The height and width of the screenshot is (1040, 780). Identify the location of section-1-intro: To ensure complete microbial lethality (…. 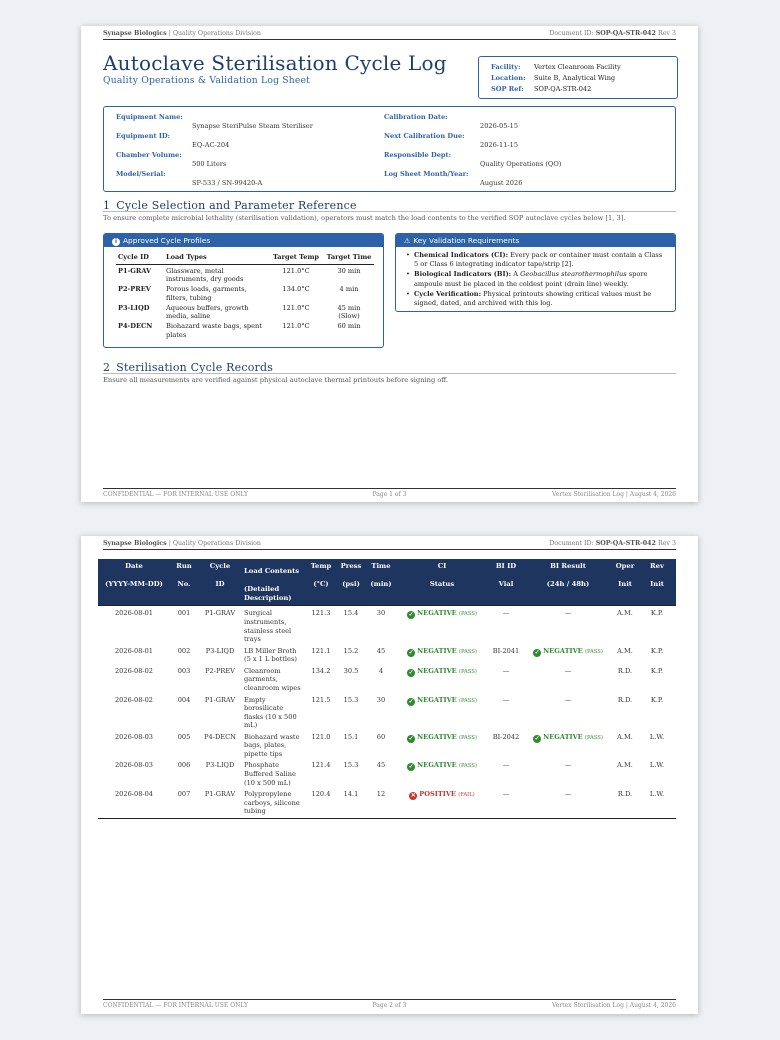
(364, 218).